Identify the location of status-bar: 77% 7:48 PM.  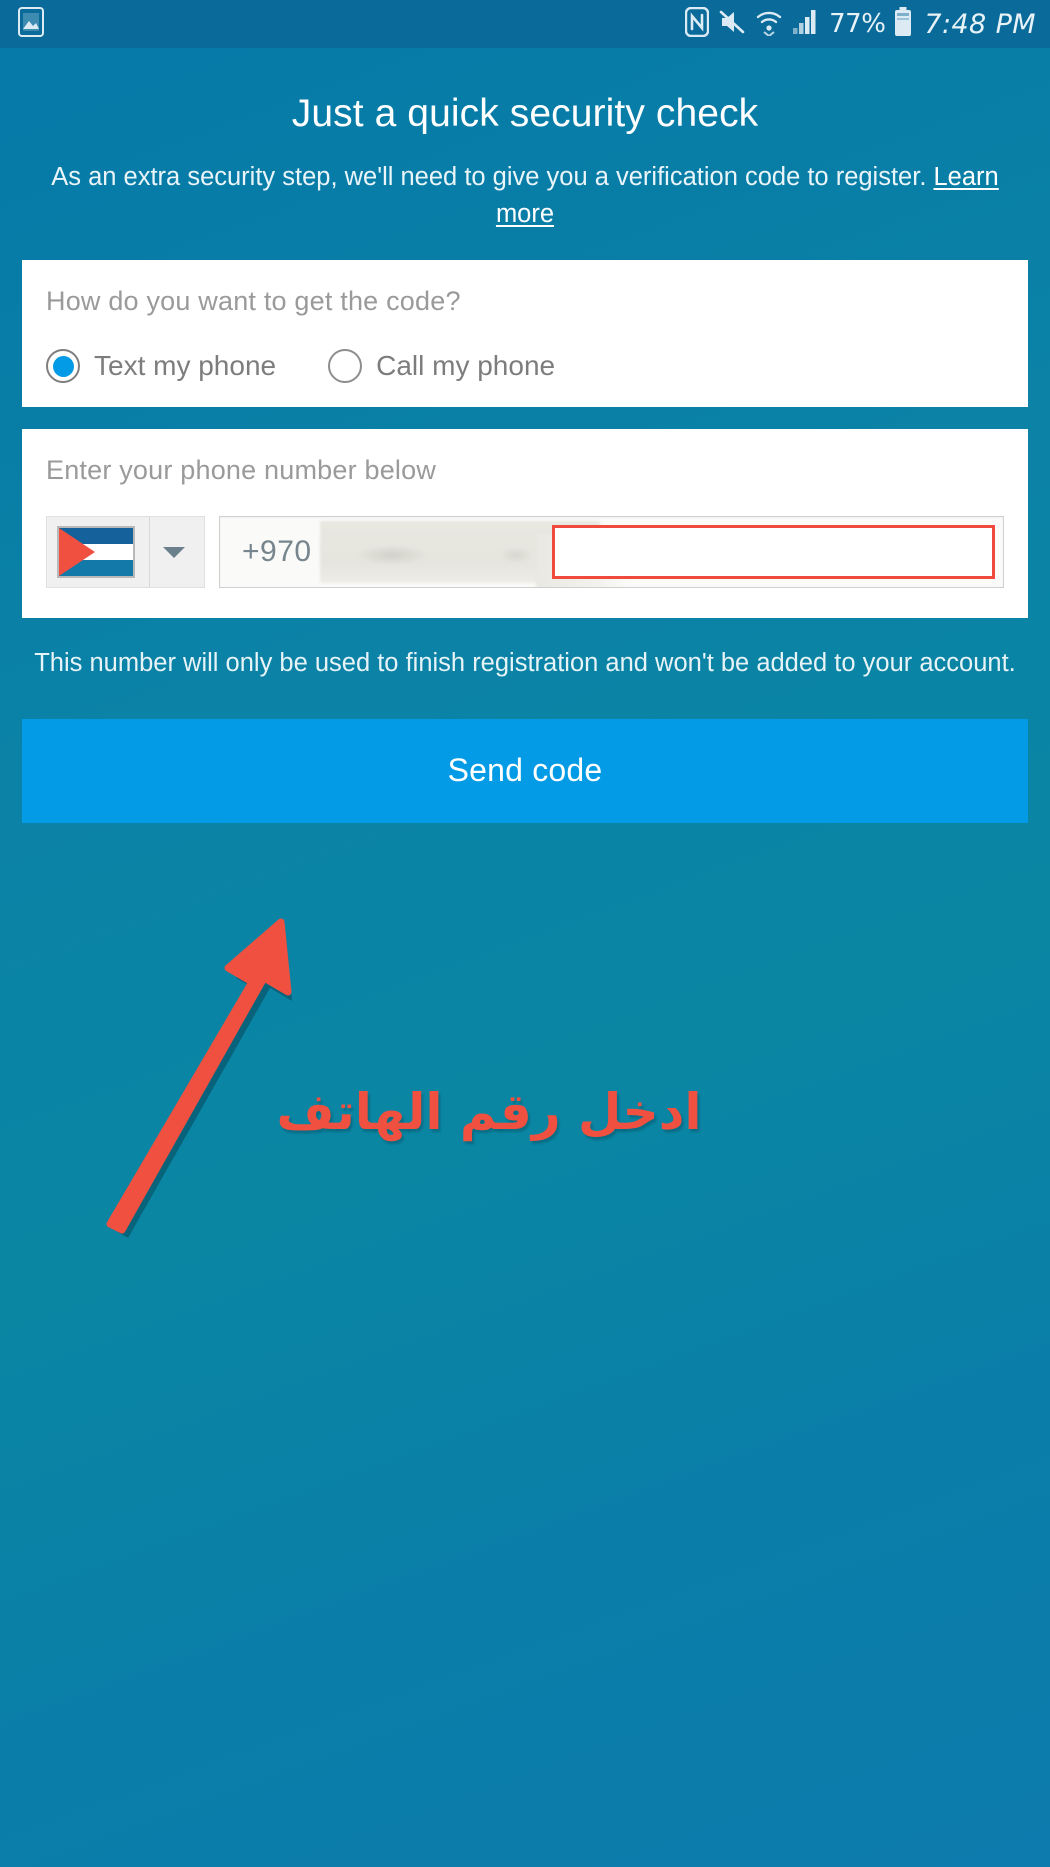
(525, 24).